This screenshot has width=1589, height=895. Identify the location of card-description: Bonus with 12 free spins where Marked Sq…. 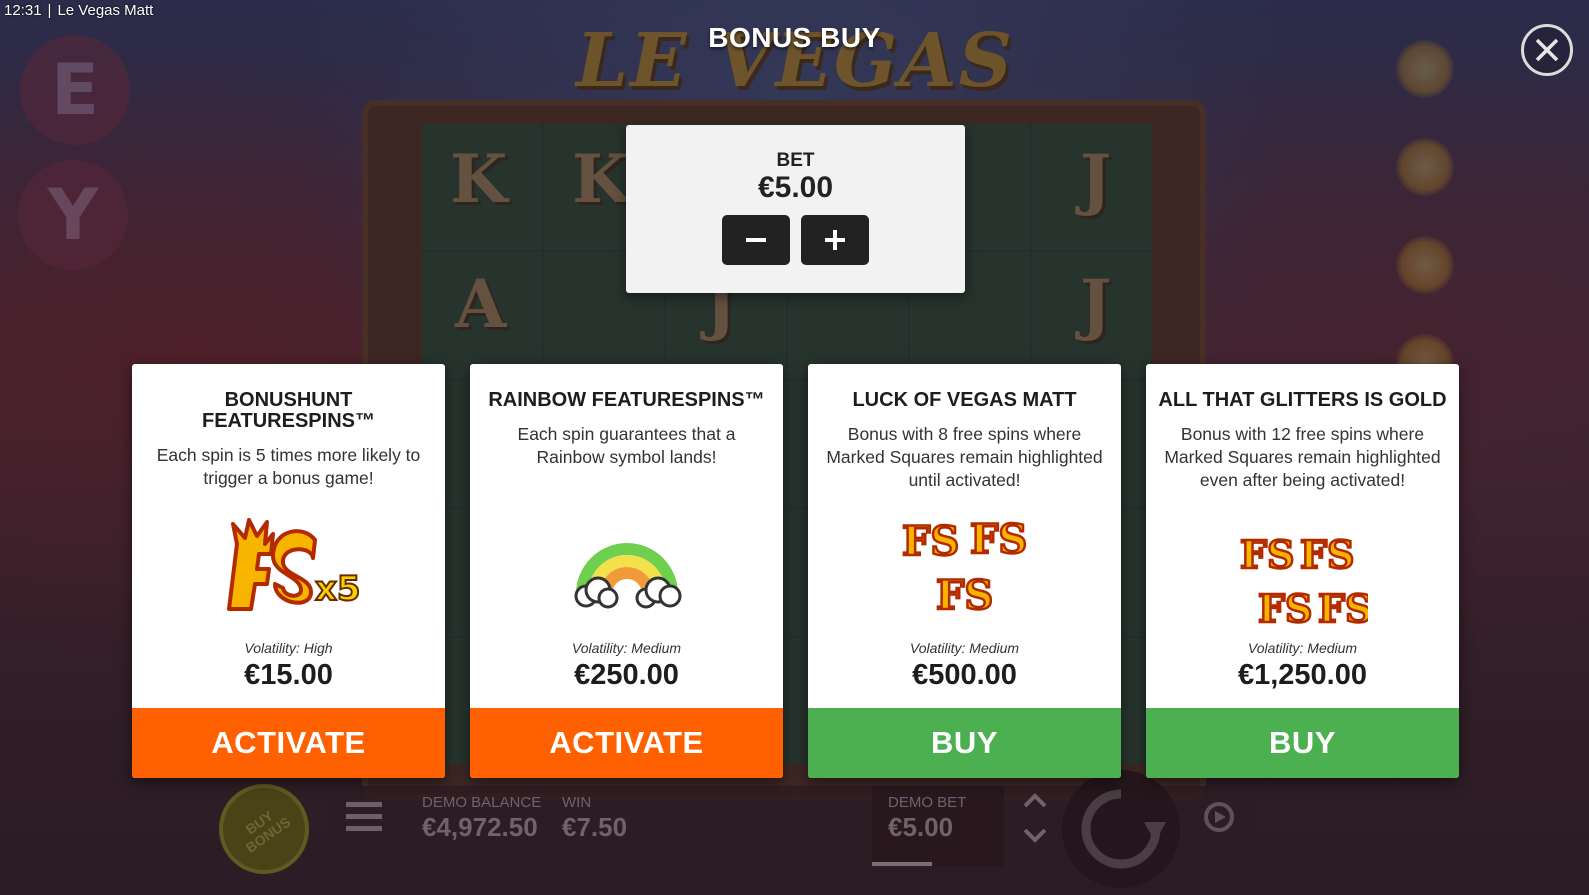
(1302, 457).